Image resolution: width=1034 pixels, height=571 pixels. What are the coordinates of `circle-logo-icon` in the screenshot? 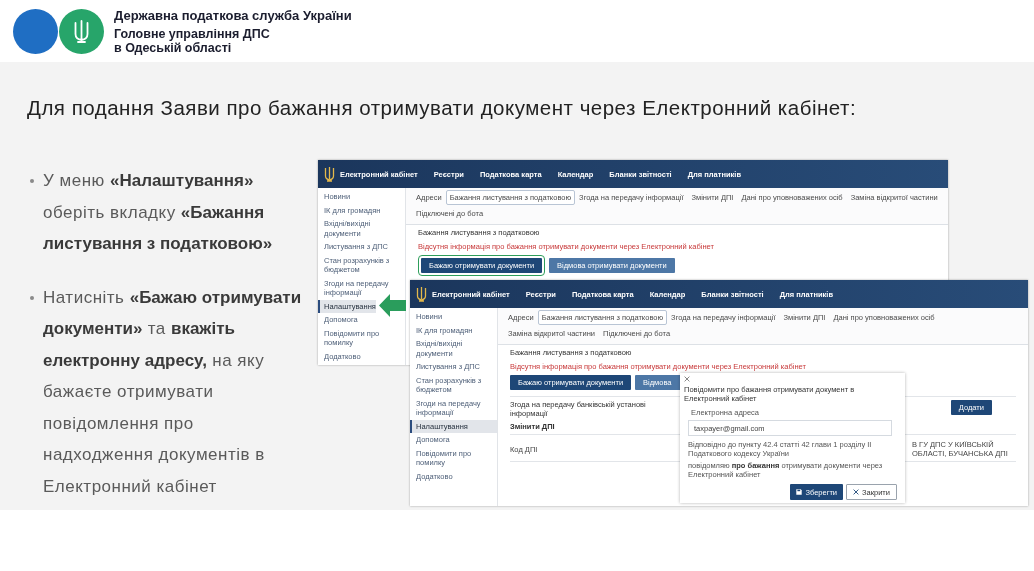 It's located at (35, 31).